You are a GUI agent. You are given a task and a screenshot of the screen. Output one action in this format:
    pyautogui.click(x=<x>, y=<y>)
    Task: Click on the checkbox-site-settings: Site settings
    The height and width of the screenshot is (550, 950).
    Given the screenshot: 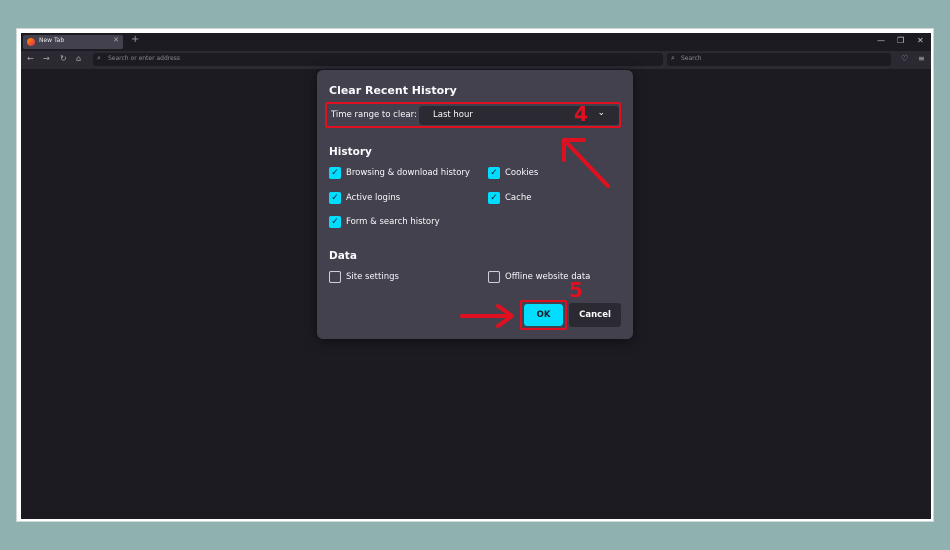 What is the action you would take?
    pyautogui.click(x=364, y=277)
    